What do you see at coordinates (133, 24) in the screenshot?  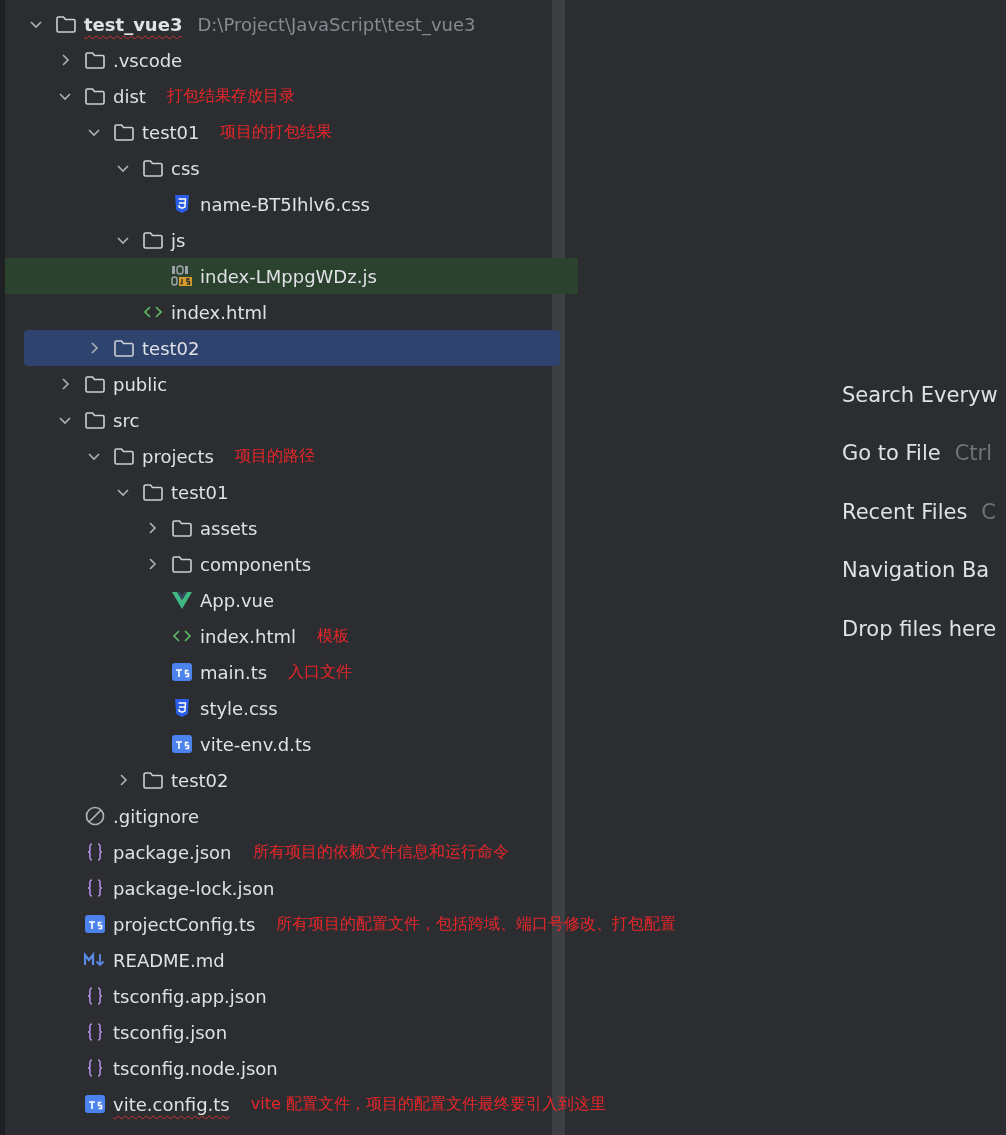 I see `project-name: test_vue3` at bounding box center [133, 24].